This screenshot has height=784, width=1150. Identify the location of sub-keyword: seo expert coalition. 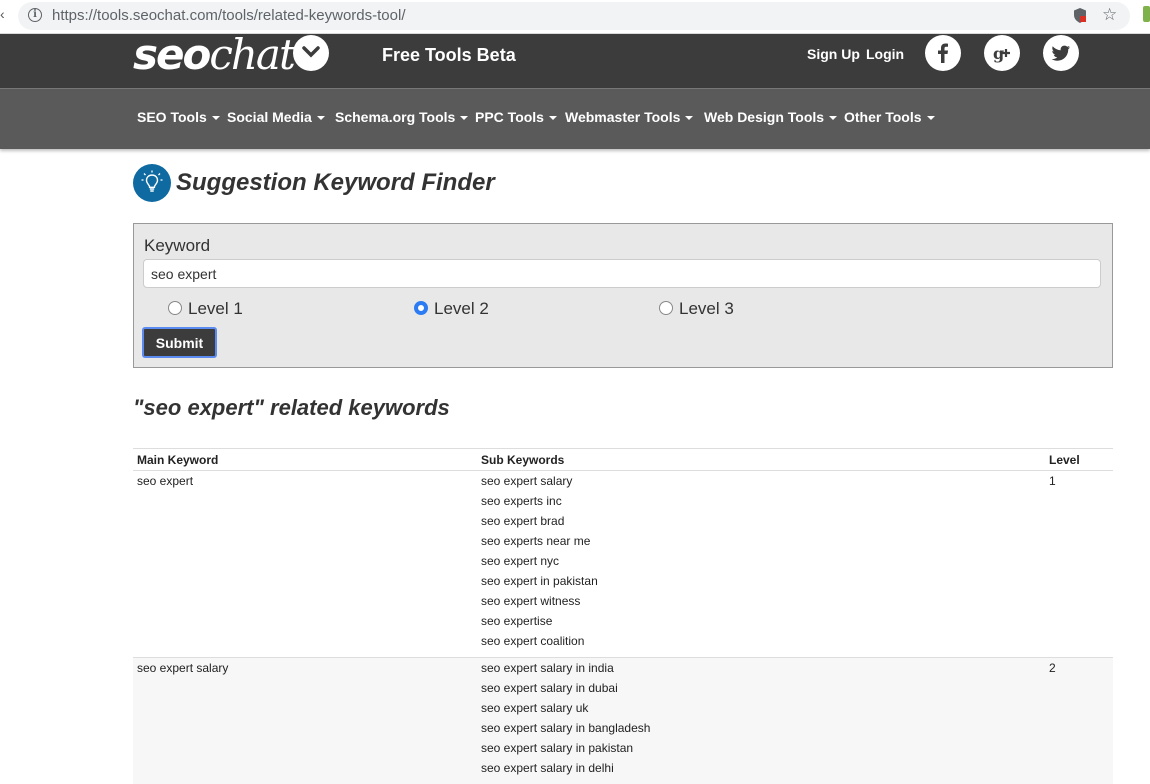
(761, 644).